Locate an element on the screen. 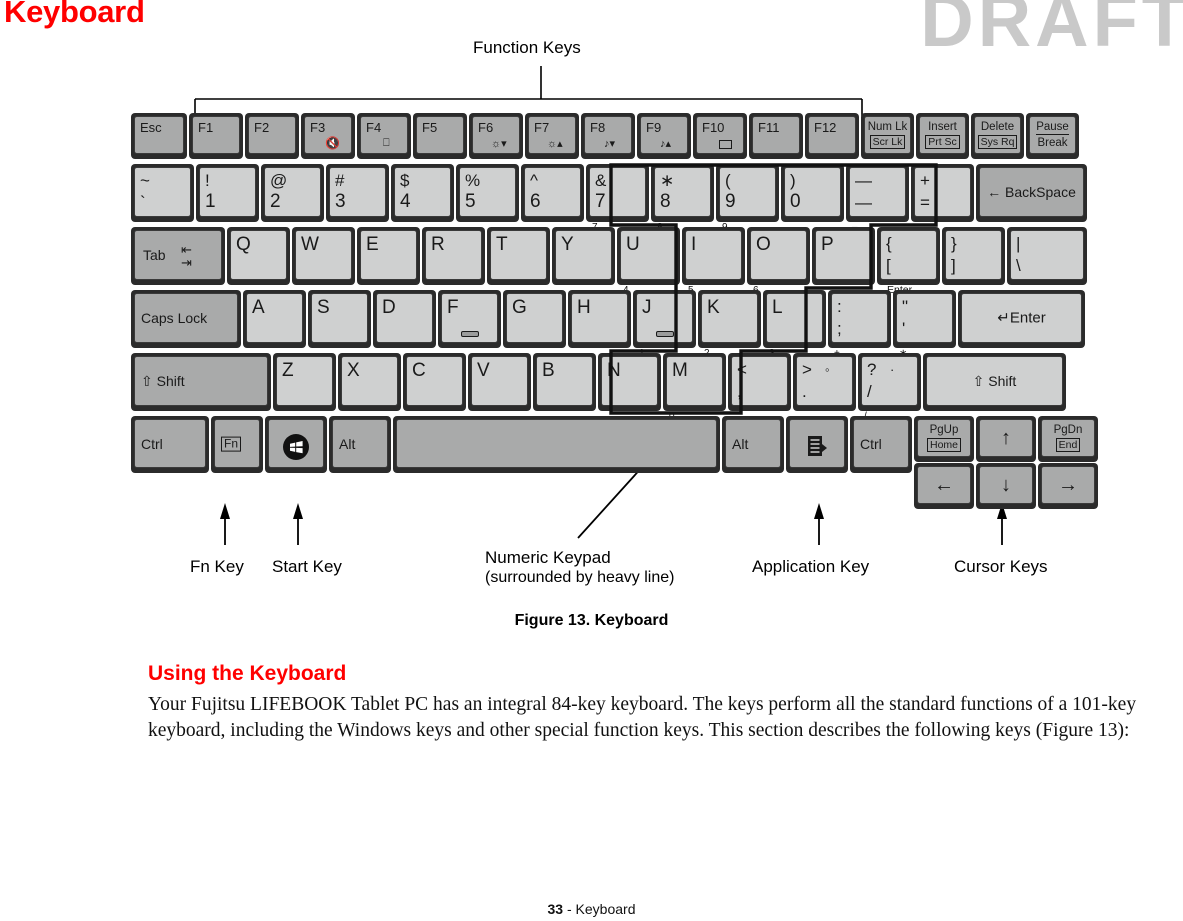 The image size is (1183, 921). key-v: V is located at coordinates (499, 382).